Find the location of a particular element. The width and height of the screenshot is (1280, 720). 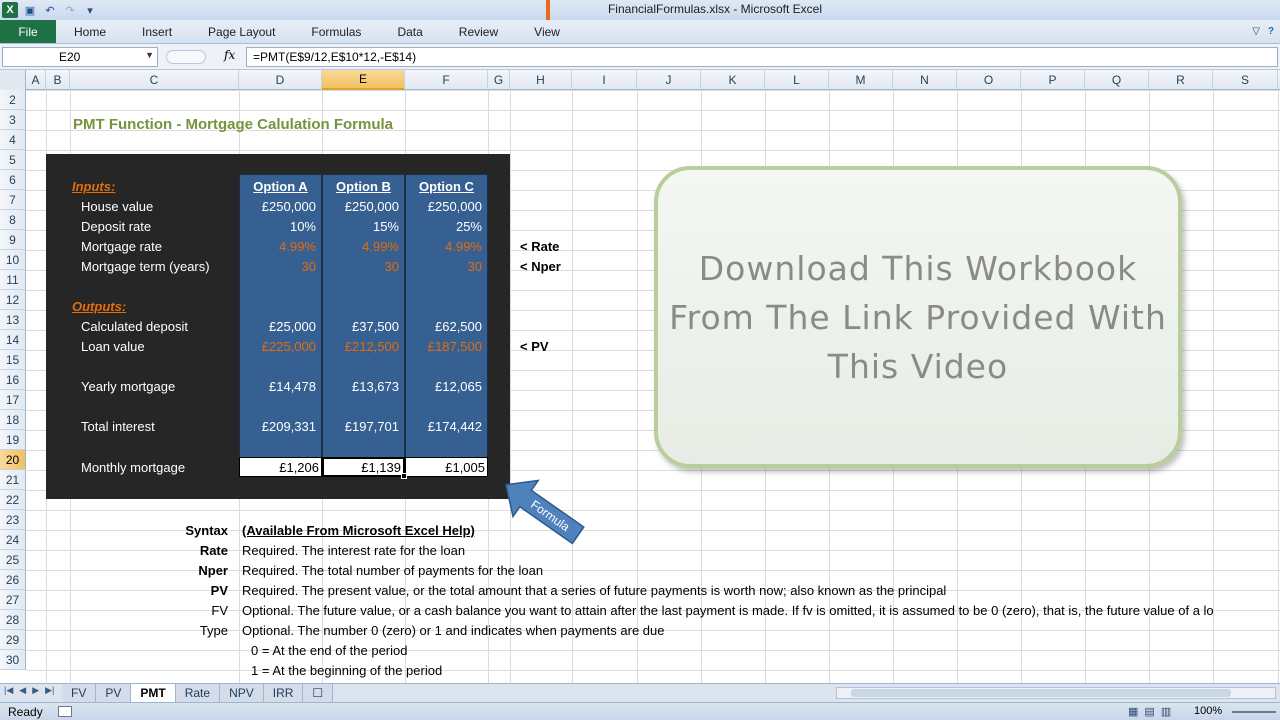

column-header-s: S is located at coordinates (1245, 80).